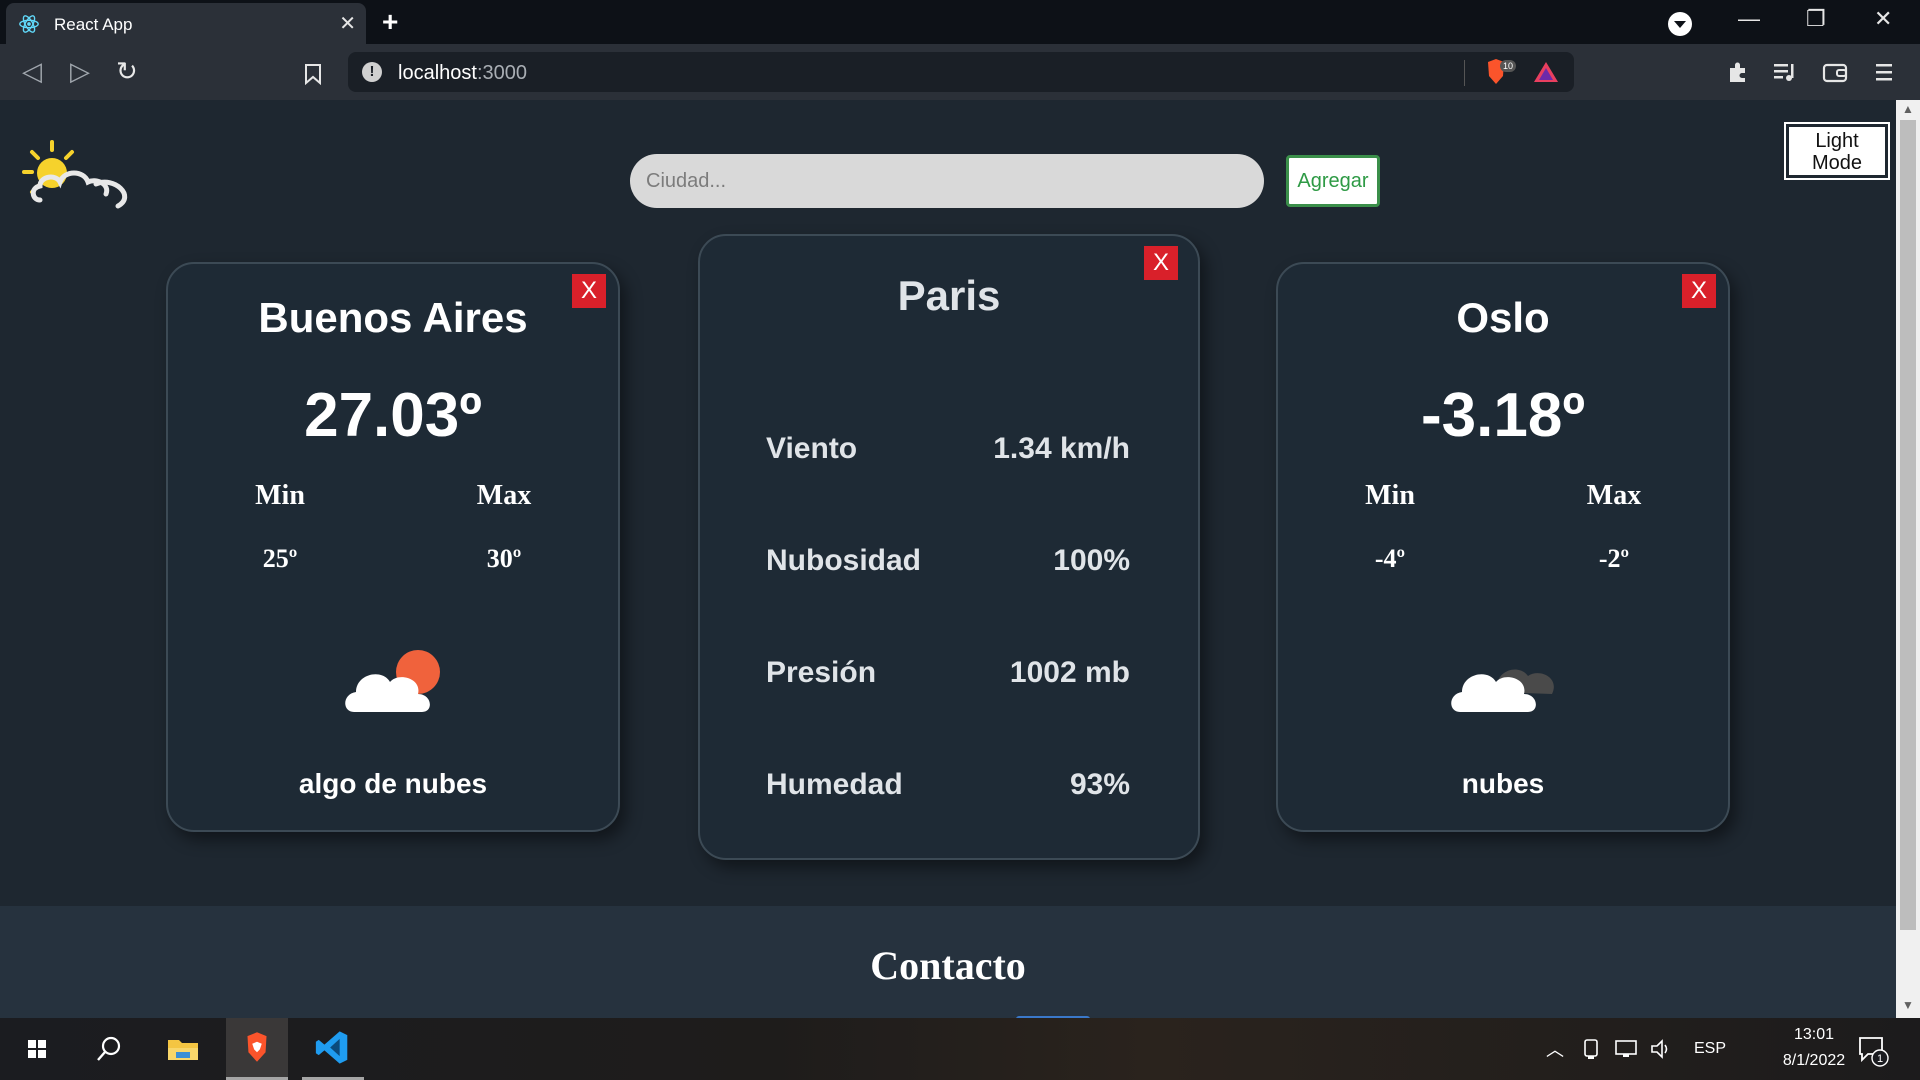 The image size is (1920, 1080). I want to click on humidity-label: Humedad, so click(834, 784).